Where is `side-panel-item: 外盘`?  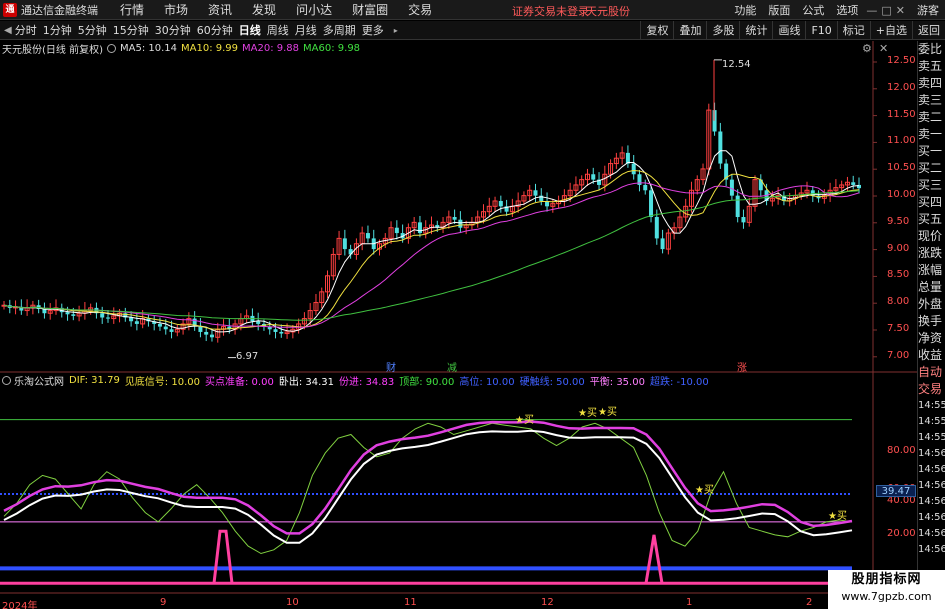
side-panel-item: 外盘 is located at coordinates (930, 304).